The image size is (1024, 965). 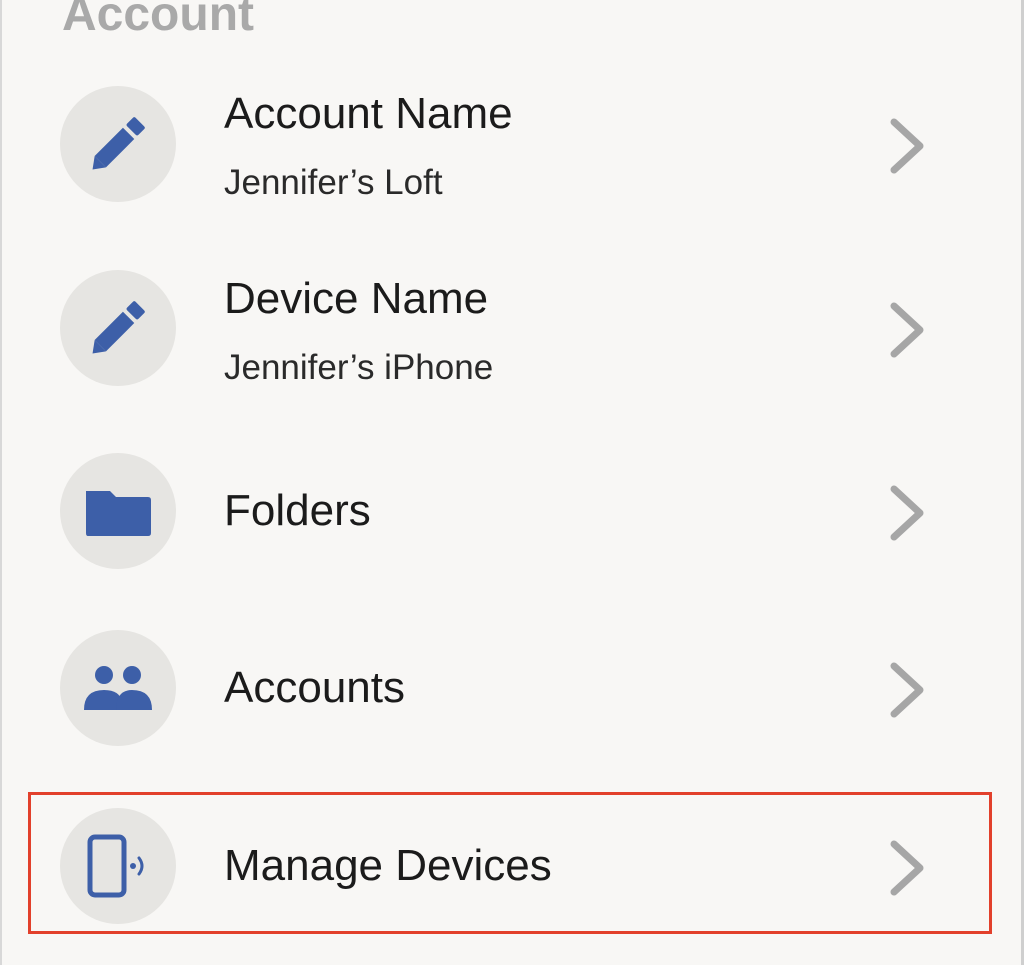 I want to click on account-name-label: Account Name, so click(x=368, y=113).